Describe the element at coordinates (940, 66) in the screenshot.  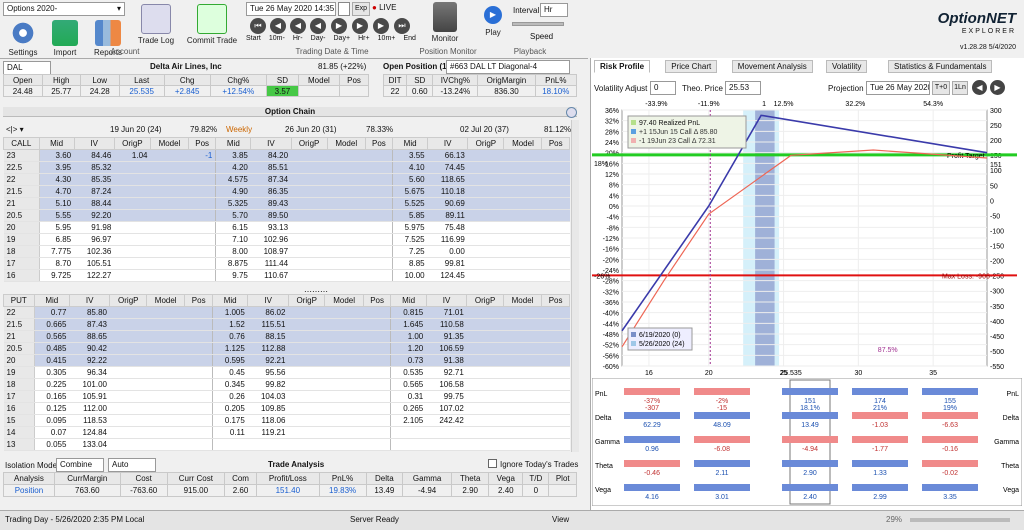
I see `tab-statistics-fundamentals: Statistics & Fundamentals` at that location.